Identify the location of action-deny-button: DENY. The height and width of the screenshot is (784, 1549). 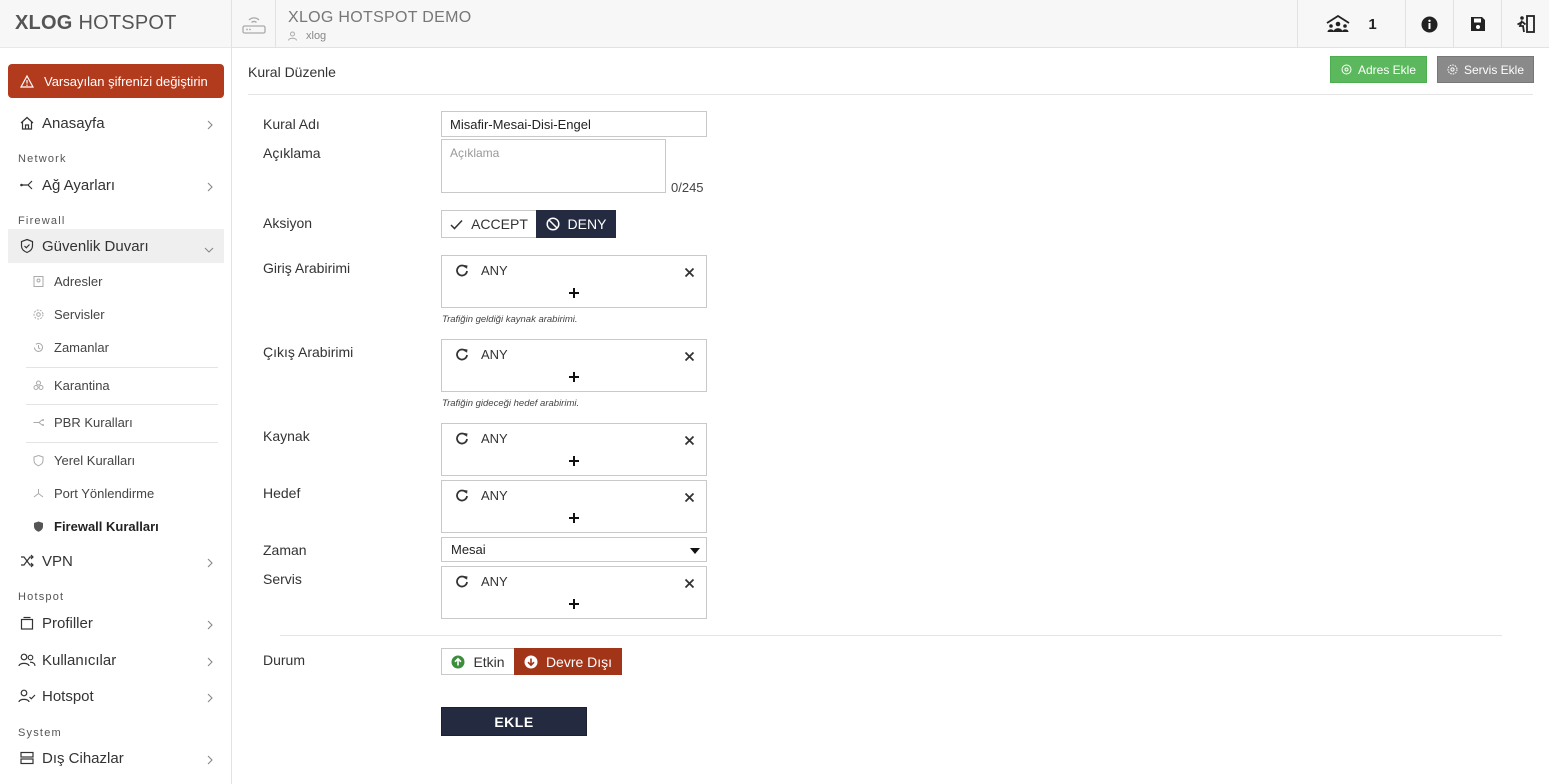
(576, 224).